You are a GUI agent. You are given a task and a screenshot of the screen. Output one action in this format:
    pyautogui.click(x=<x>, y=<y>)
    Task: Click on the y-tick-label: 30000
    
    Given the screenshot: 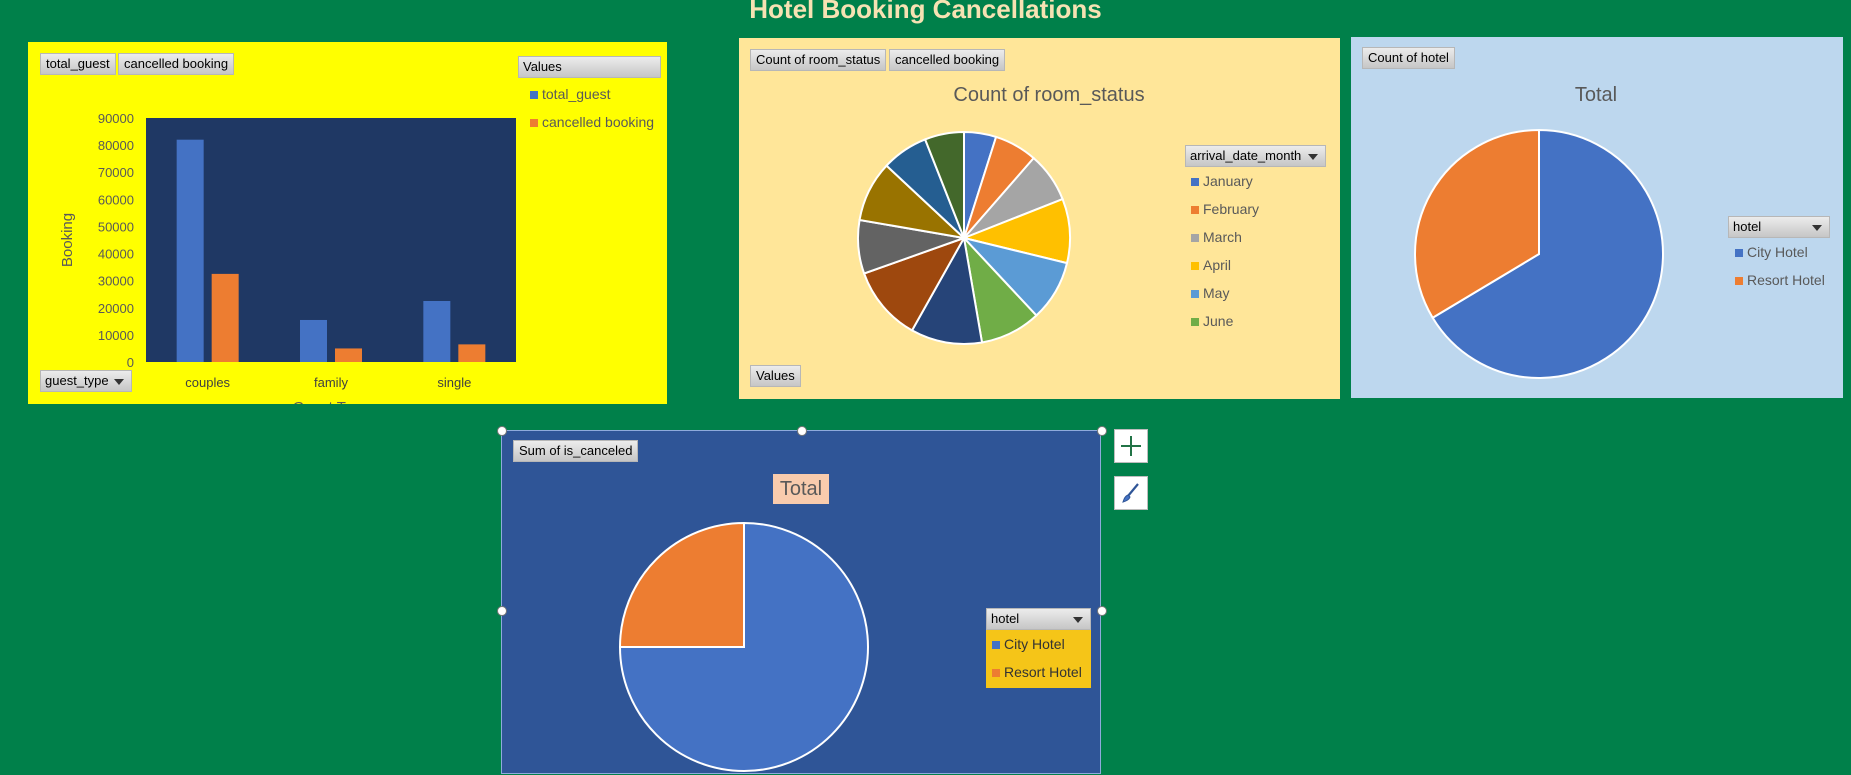 What is the action you would take?
    pyautogui.click(x=116, y=281)
    